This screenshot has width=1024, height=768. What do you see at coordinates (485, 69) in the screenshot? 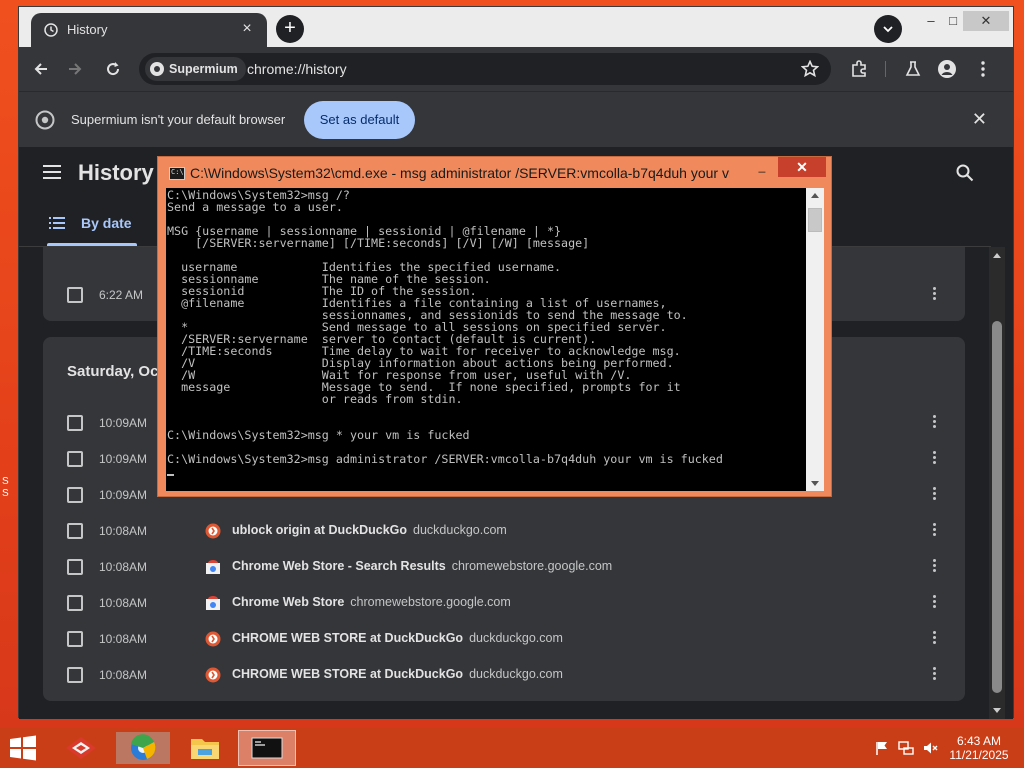
I see `address-bar: Supermium chrome://history` at bounding box center [485, 69].